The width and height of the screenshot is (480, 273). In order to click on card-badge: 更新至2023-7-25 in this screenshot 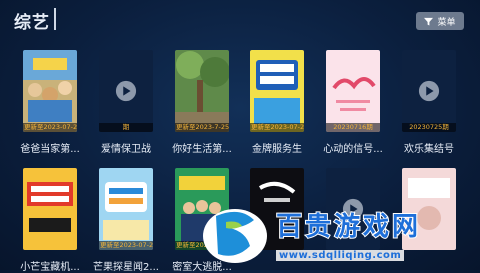, I will do `click(202, 127)`.